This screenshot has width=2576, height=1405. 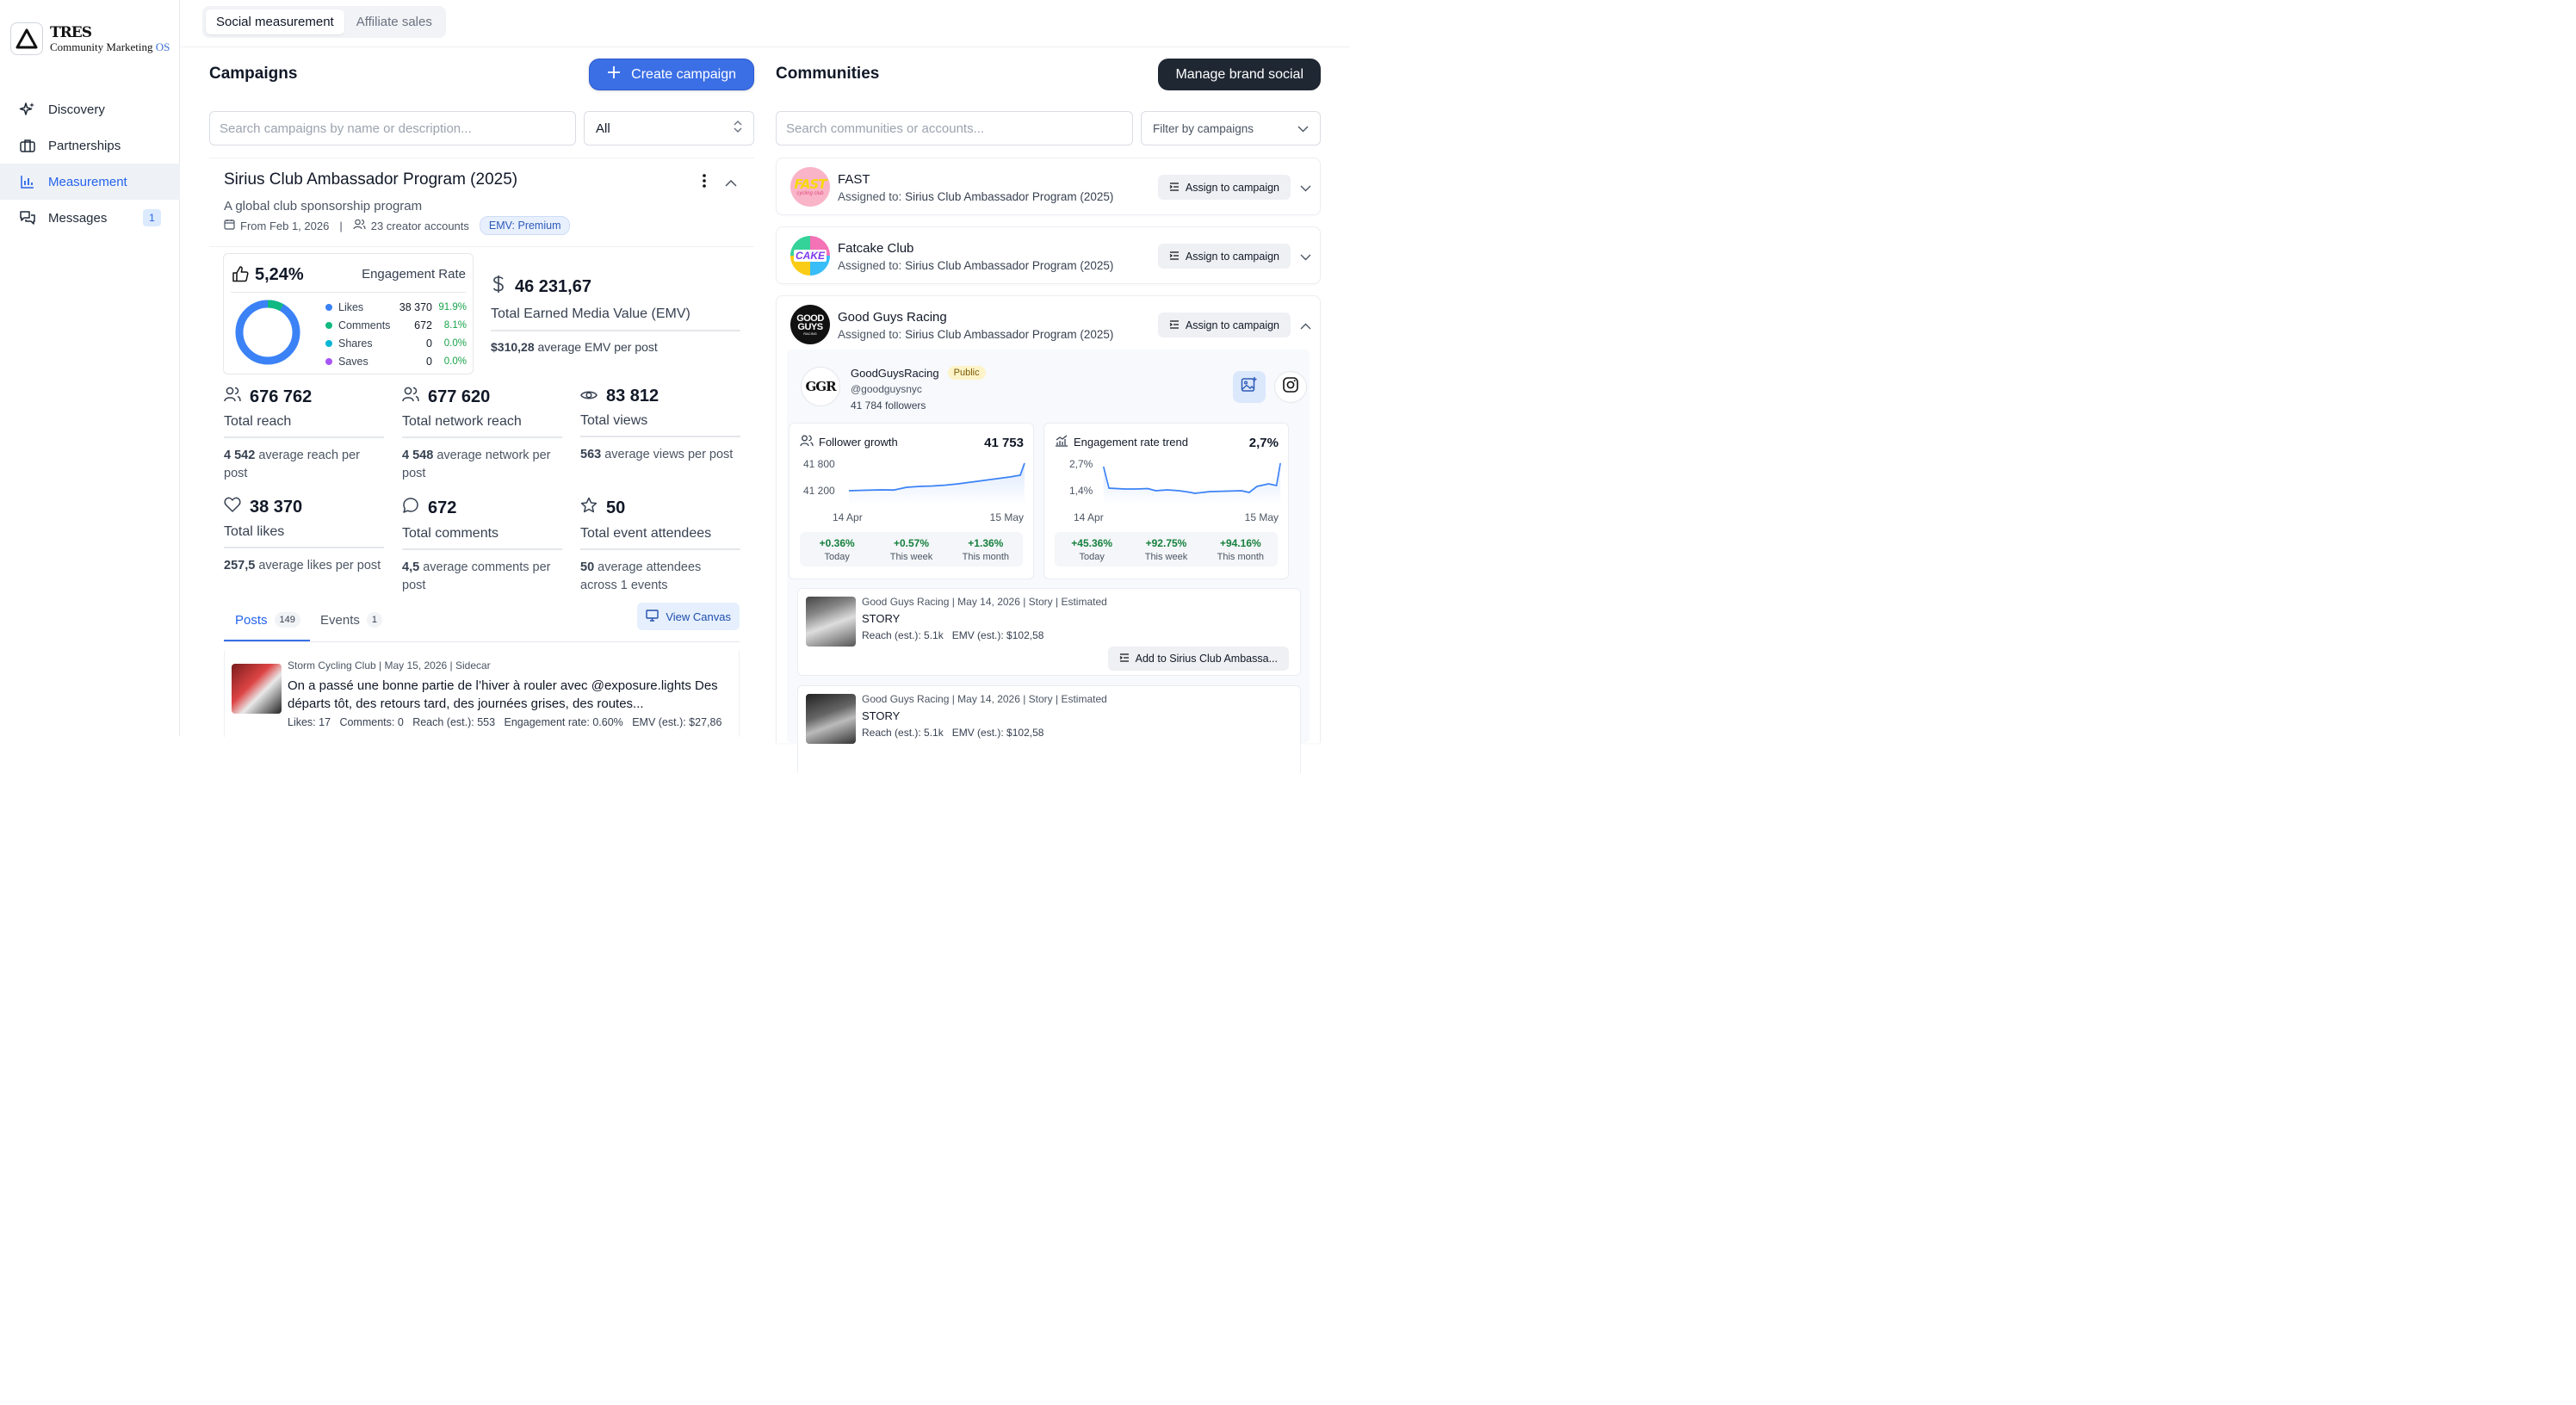 I want to click on campaign-filter-select: Filter by campaigns, so click(x=1231, y=128).